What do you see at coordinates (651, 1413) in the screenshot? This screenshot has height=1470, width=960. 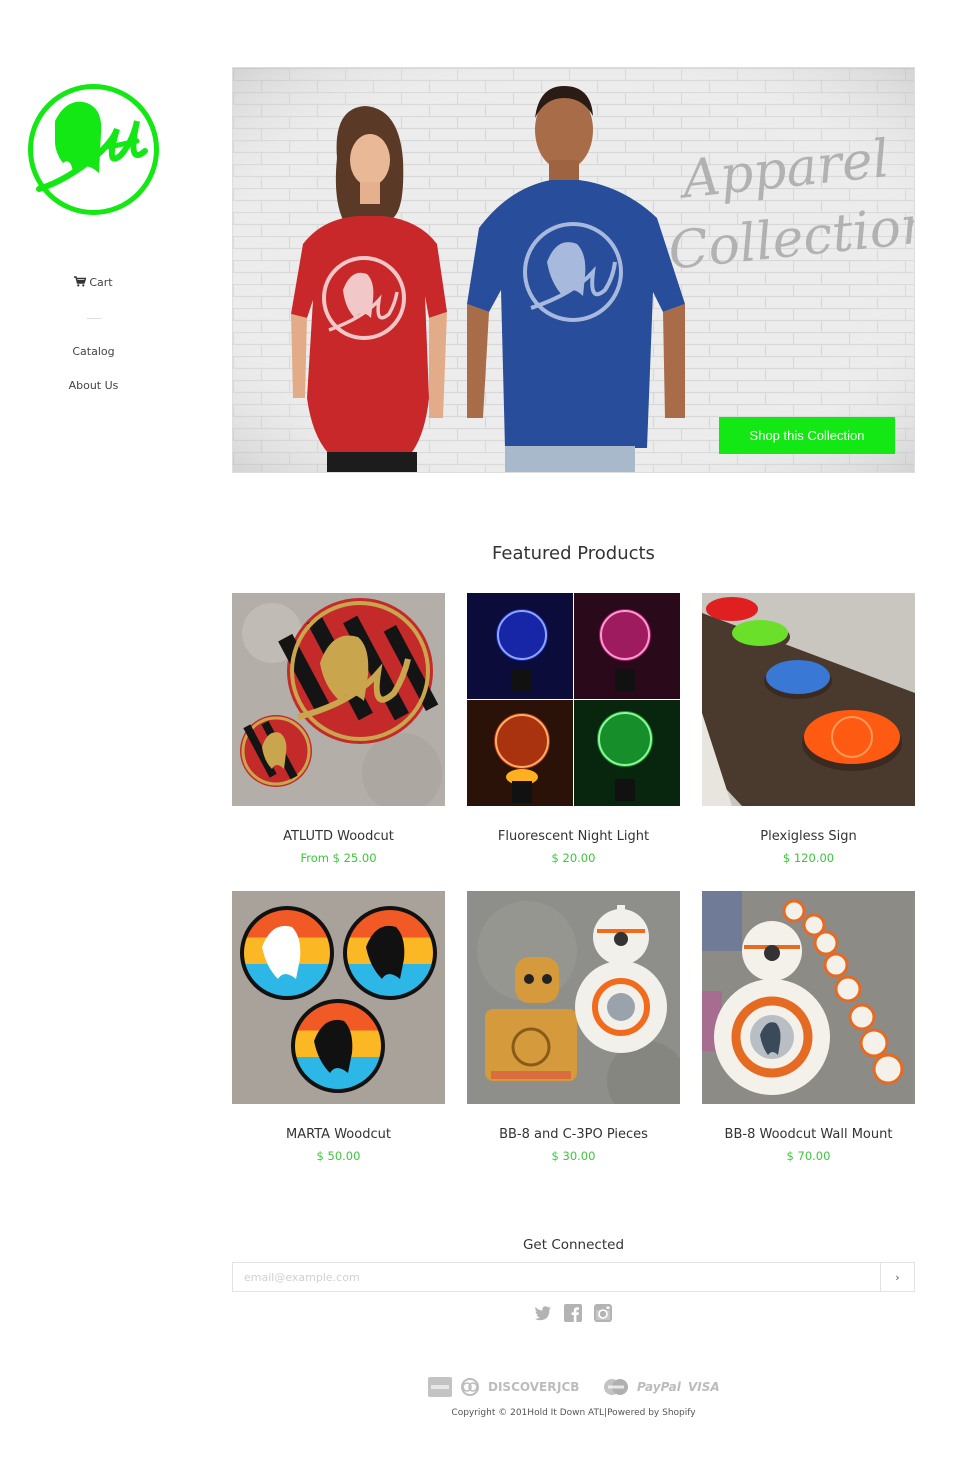 I see `powered-by-link: Powered by Shopify` at bounding box center [651, 1413].